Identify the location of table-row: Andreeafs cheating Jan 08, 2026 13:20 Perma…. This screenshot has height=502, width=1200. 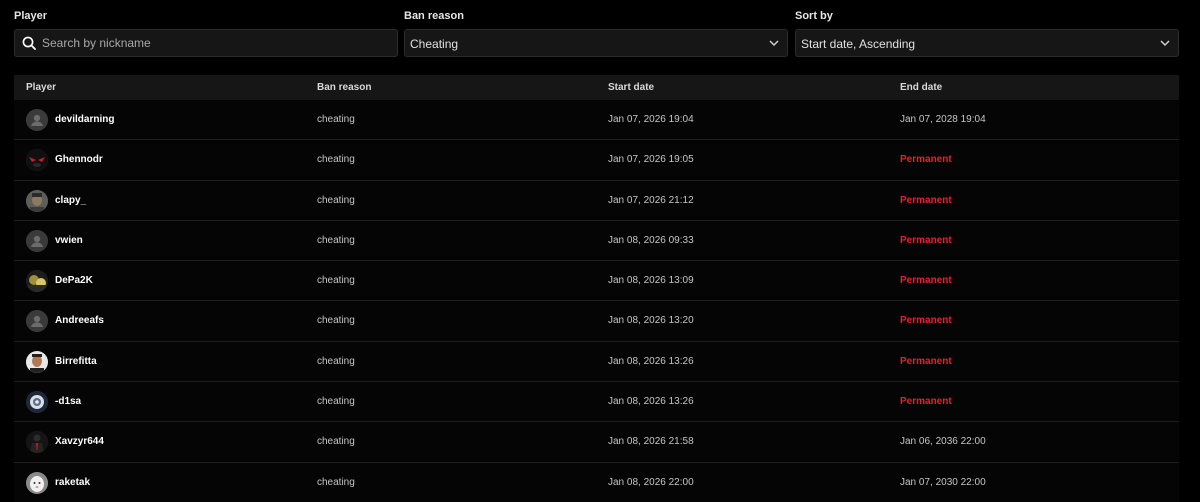
(596, 321).